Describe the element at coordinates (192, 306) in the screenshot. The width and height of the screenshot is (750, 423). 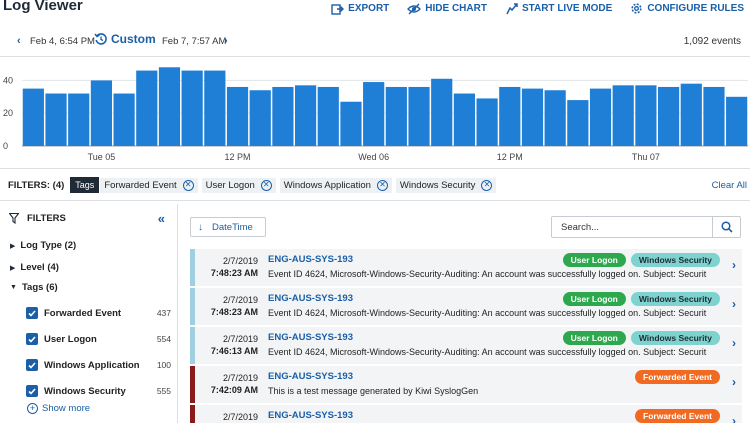
I see `level-indicator` at that location.